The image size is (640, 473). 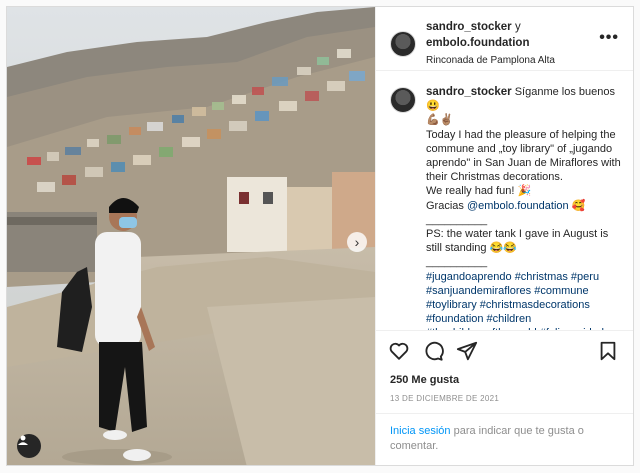 I want to click on next-image-button: ›, so click(x=357, y=242).